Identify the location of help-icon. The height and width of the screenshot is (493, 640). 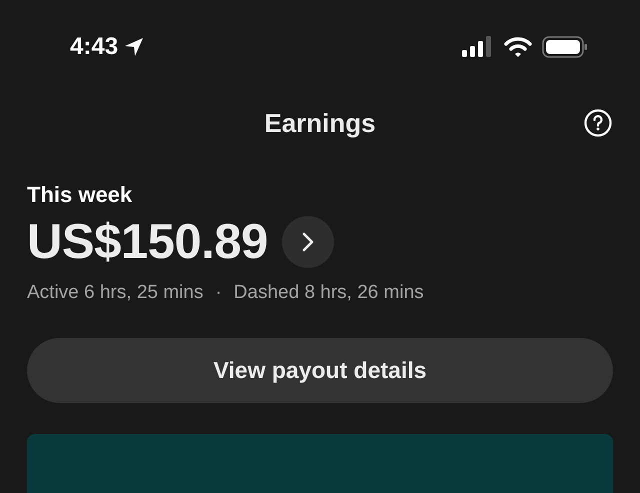
(598, 123).